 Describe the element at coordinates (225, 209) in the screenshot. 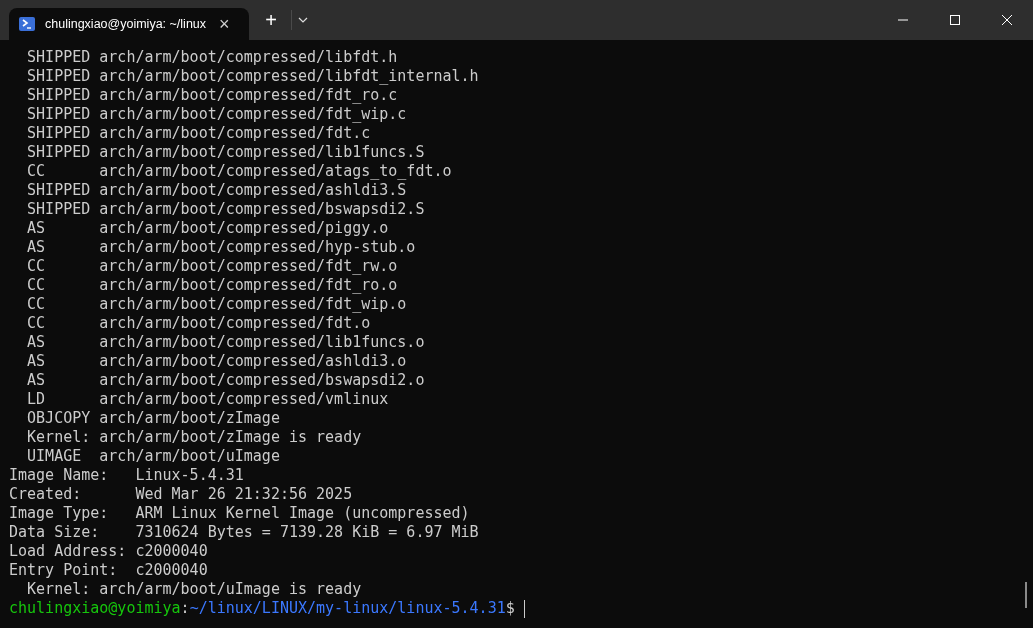

I see `terminal-output-line: SHIPPED arch/arm/boot/compressed/bswapsdi2.S` at that location.